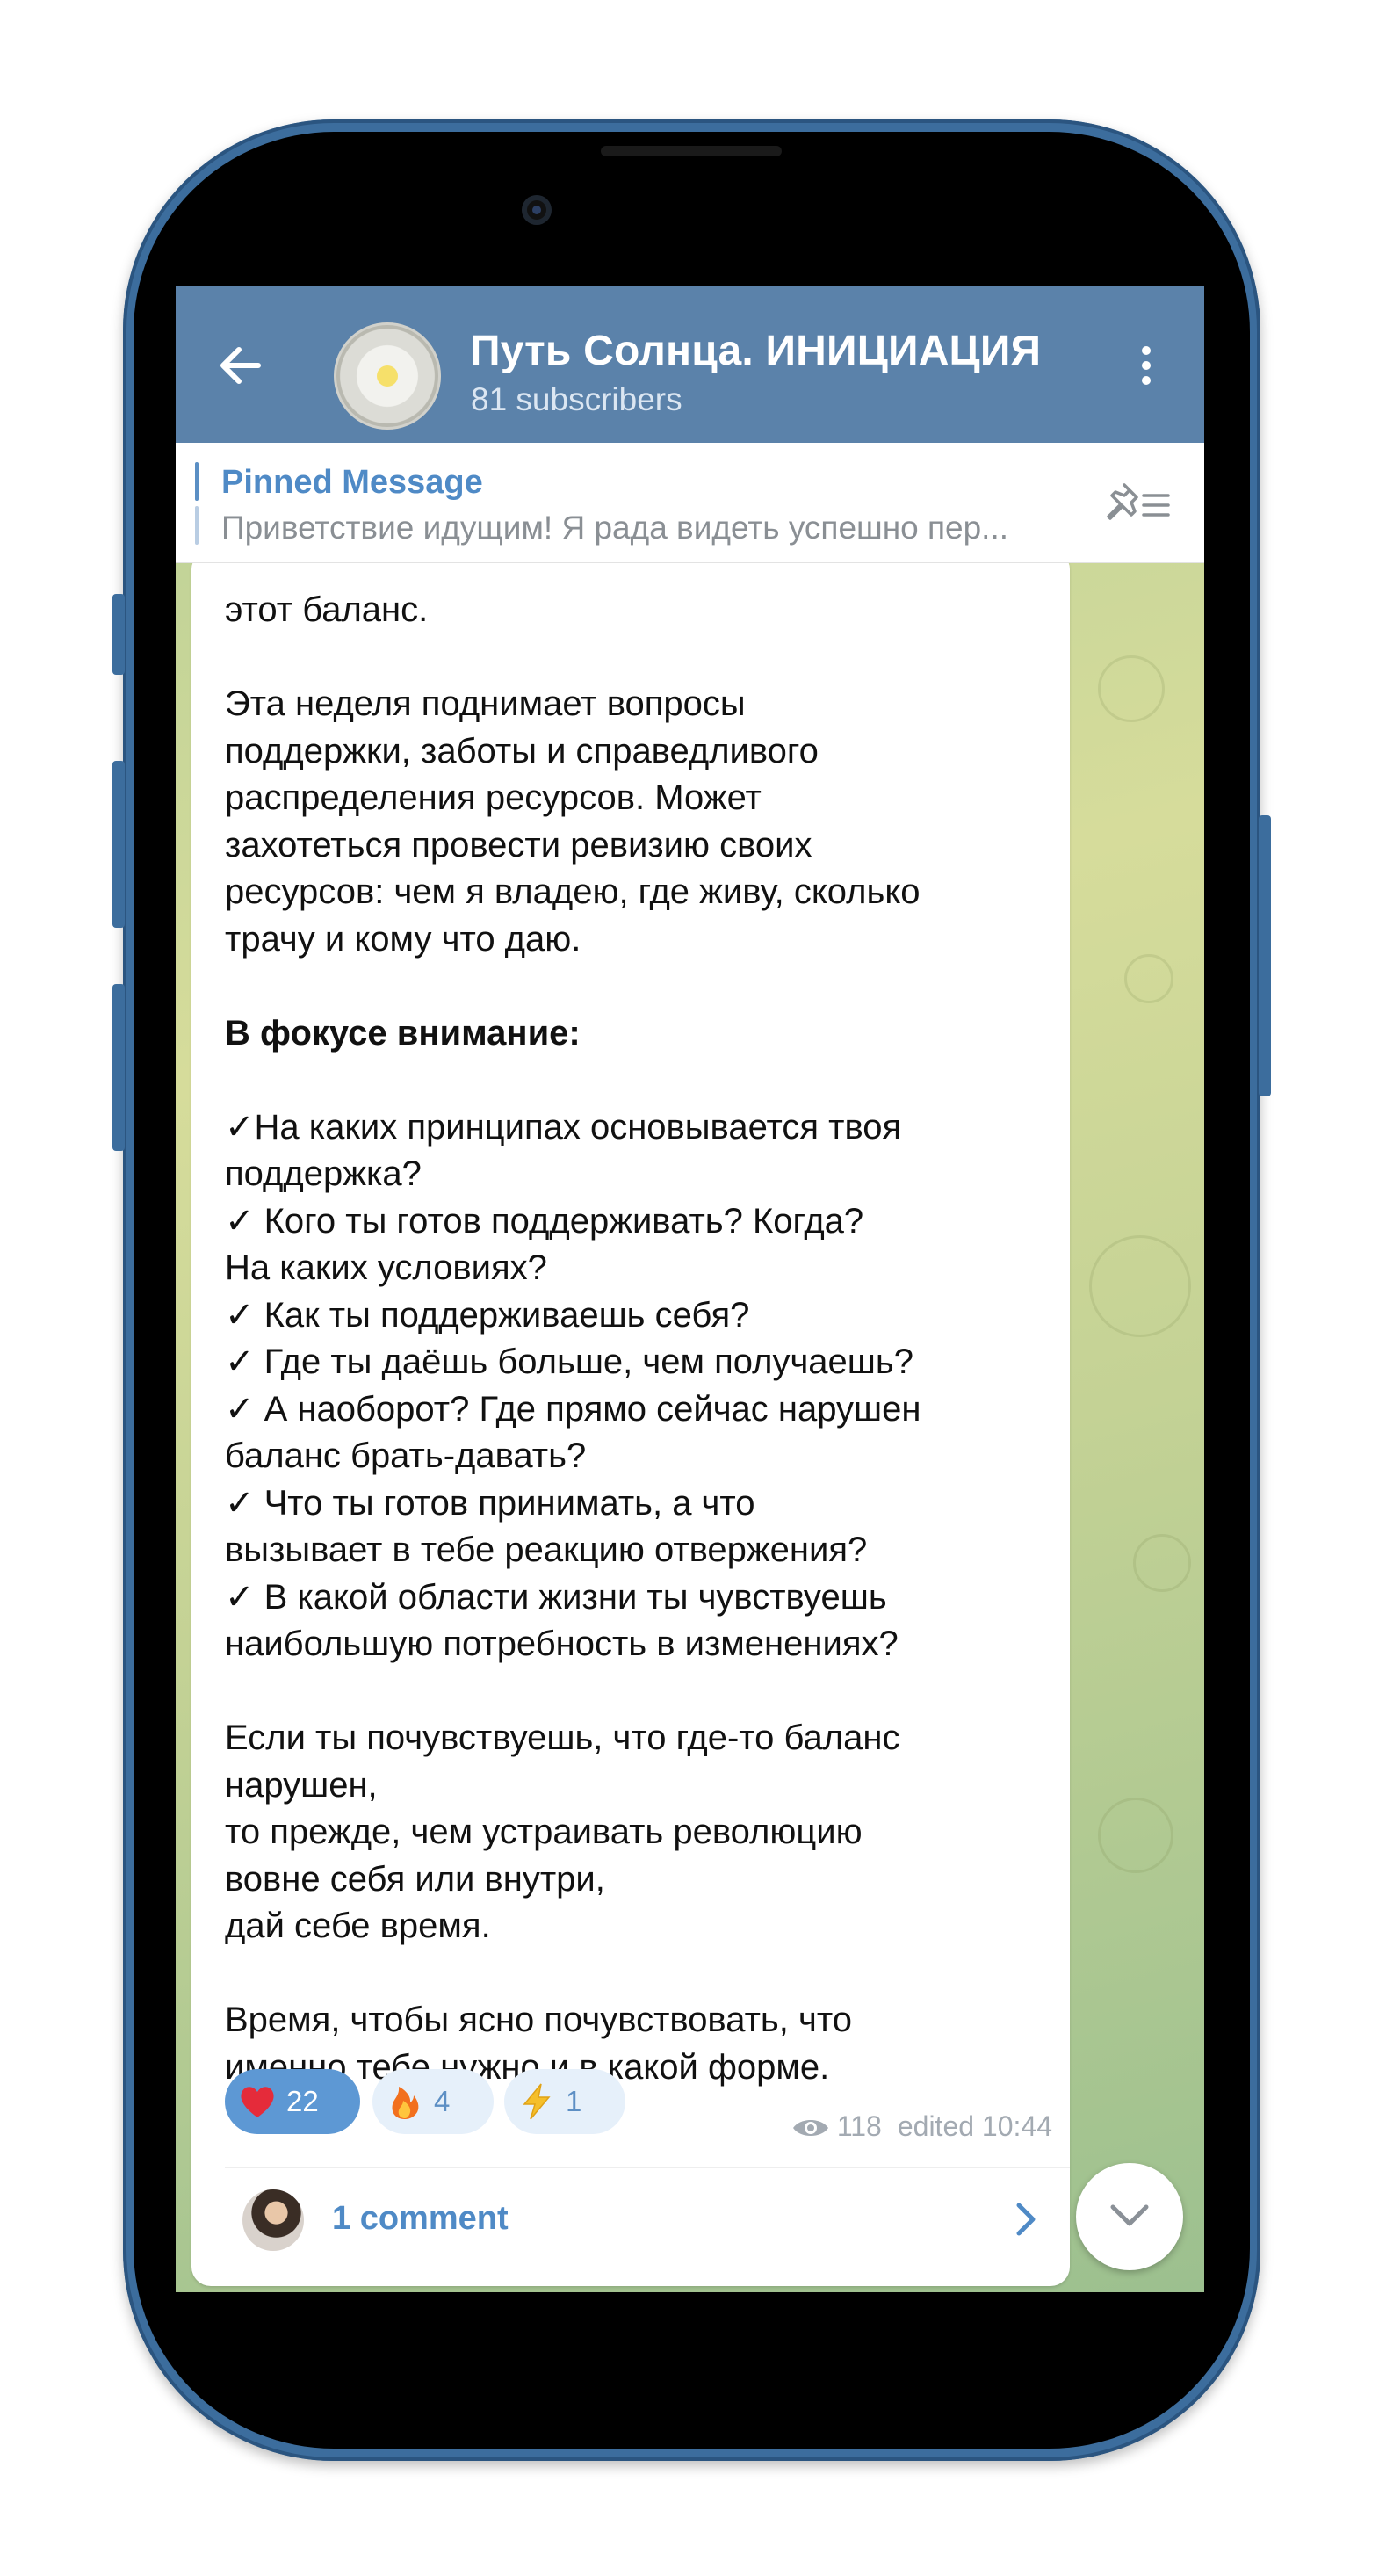 The height and width of the screenshot is (2576, 1379). I want to click on comments-link: 1 comment, so click(630, 2221).